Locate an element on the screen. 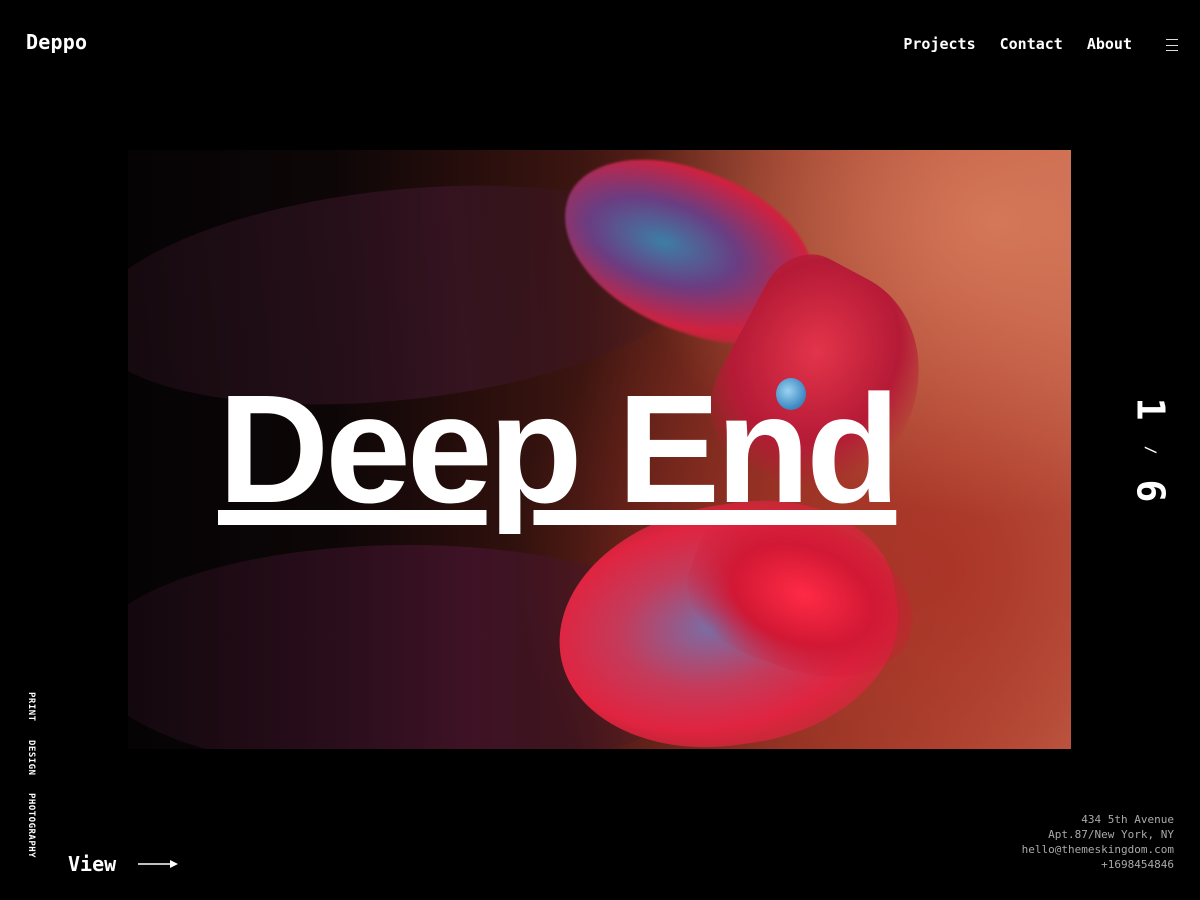 The height and width of the screenshot is (900, 1200). project-title: Deep End is located at coordinates (559, 449).